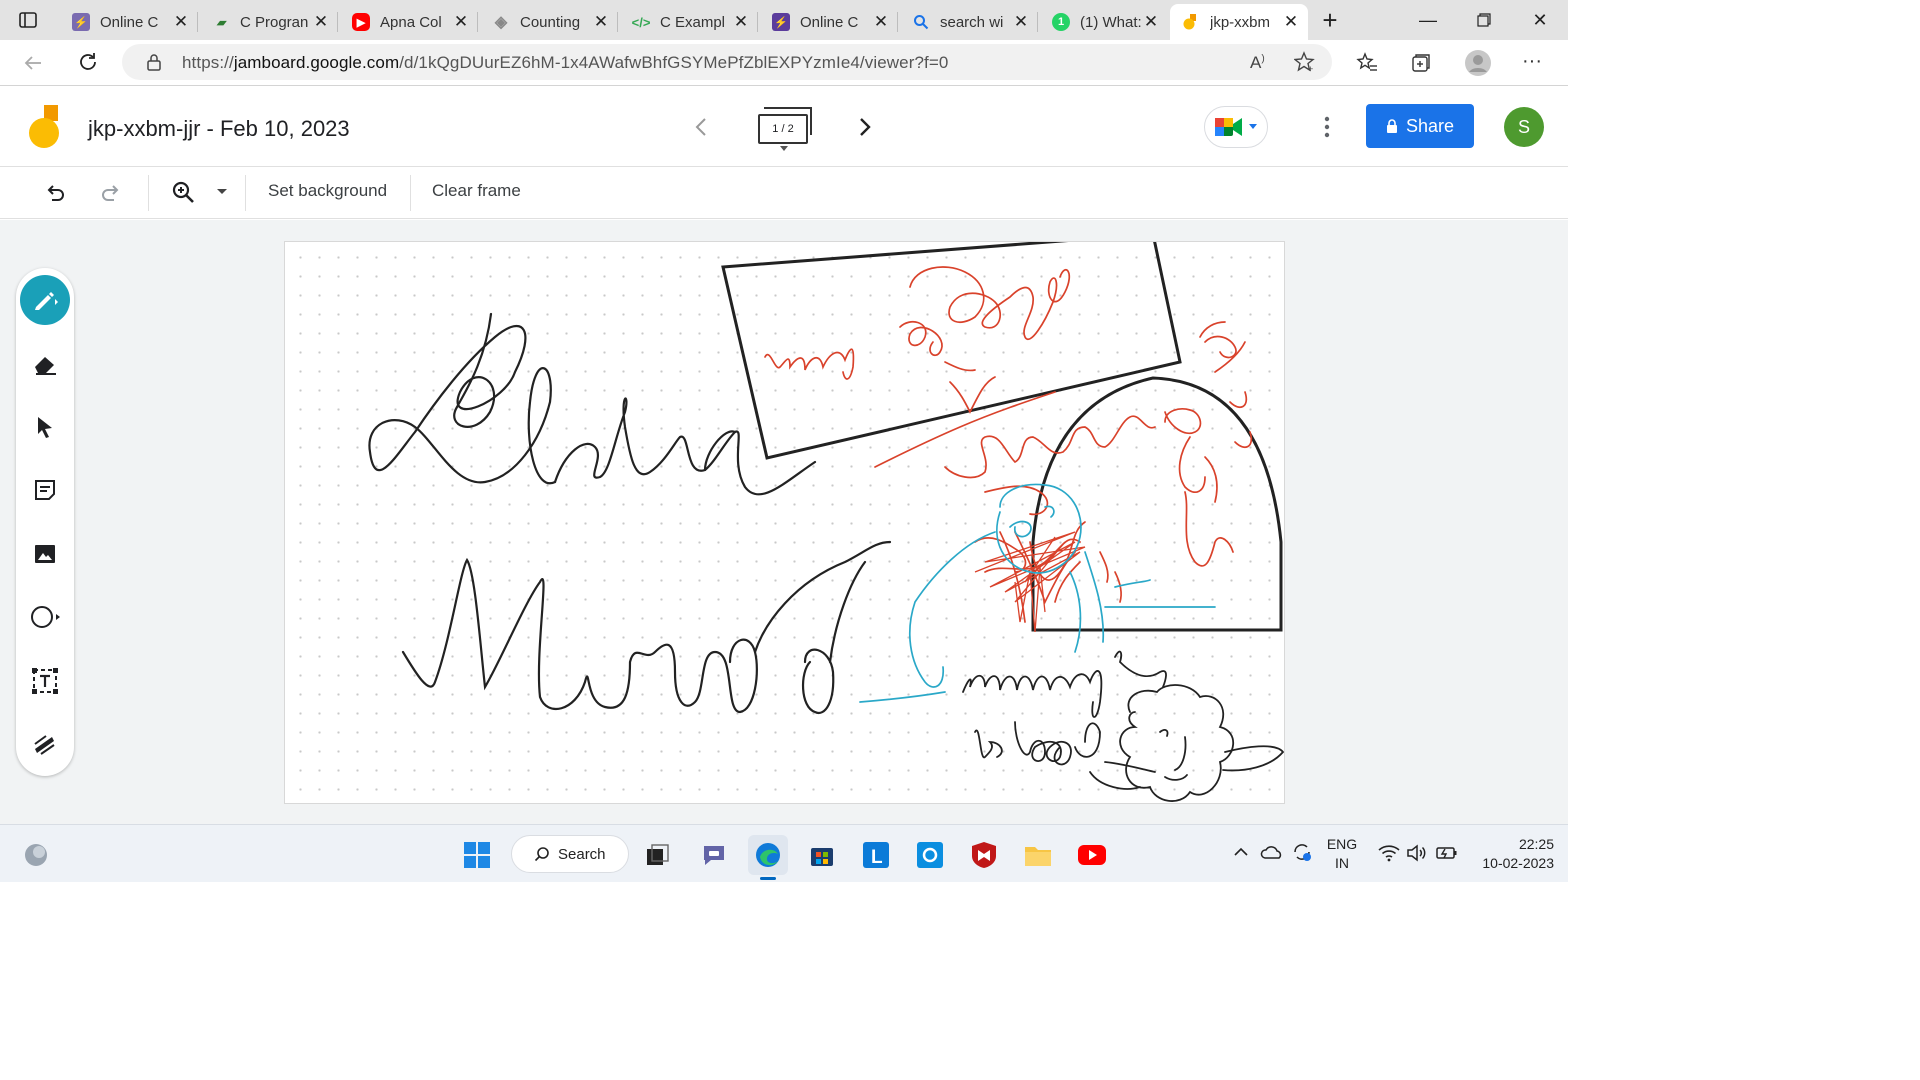  Describe the element at coordinates (693, 22) in the screenshot. I see `tab-title: C Exampl` at that location.